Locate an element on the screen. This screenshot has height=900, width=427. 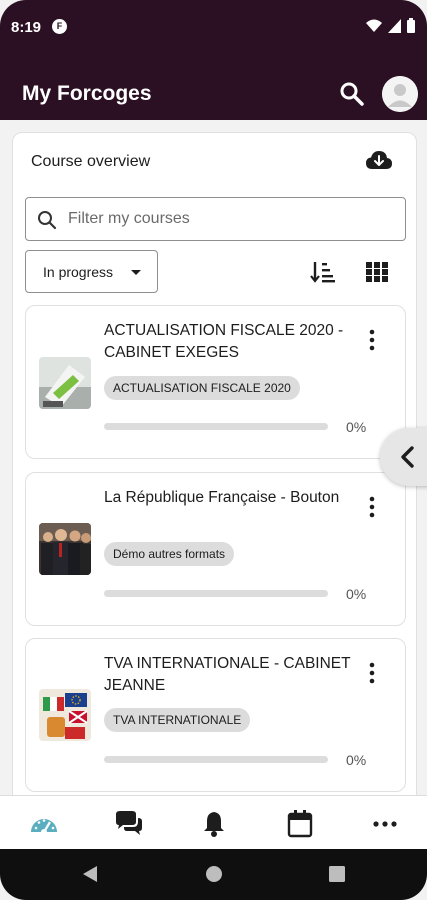
signal-icon is located at coordinates (394, 25).